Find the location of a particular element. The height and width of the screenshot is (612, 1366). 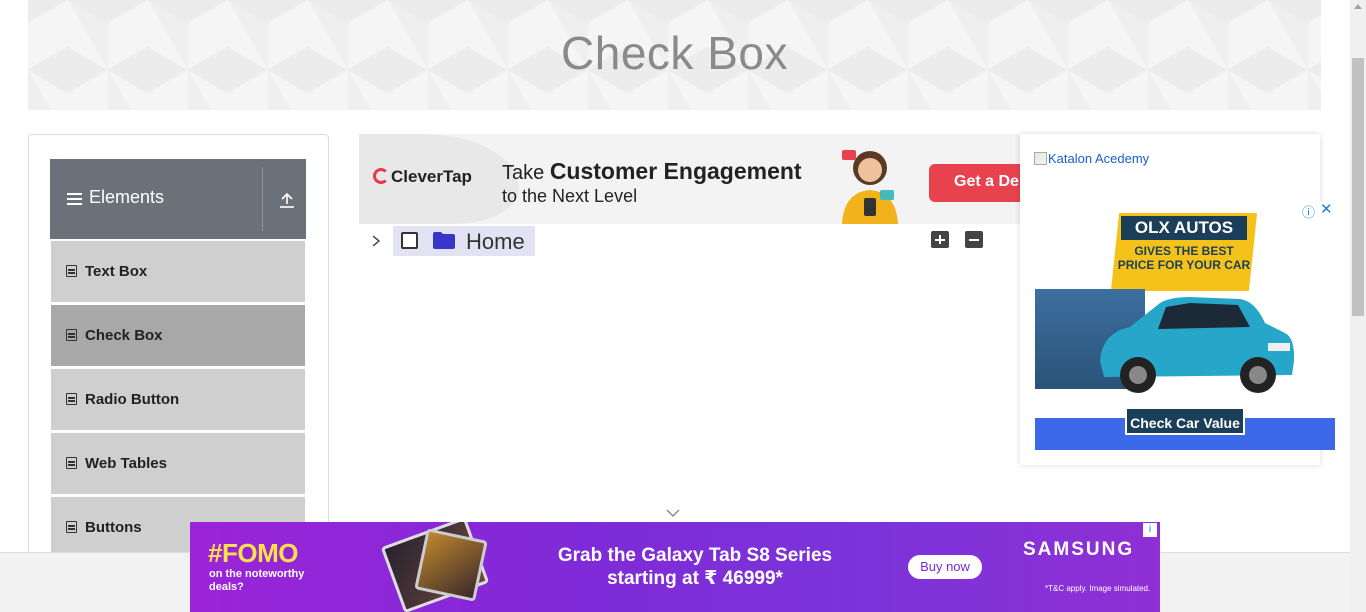

chevron-down-icon is located at coordinates (673, 513).